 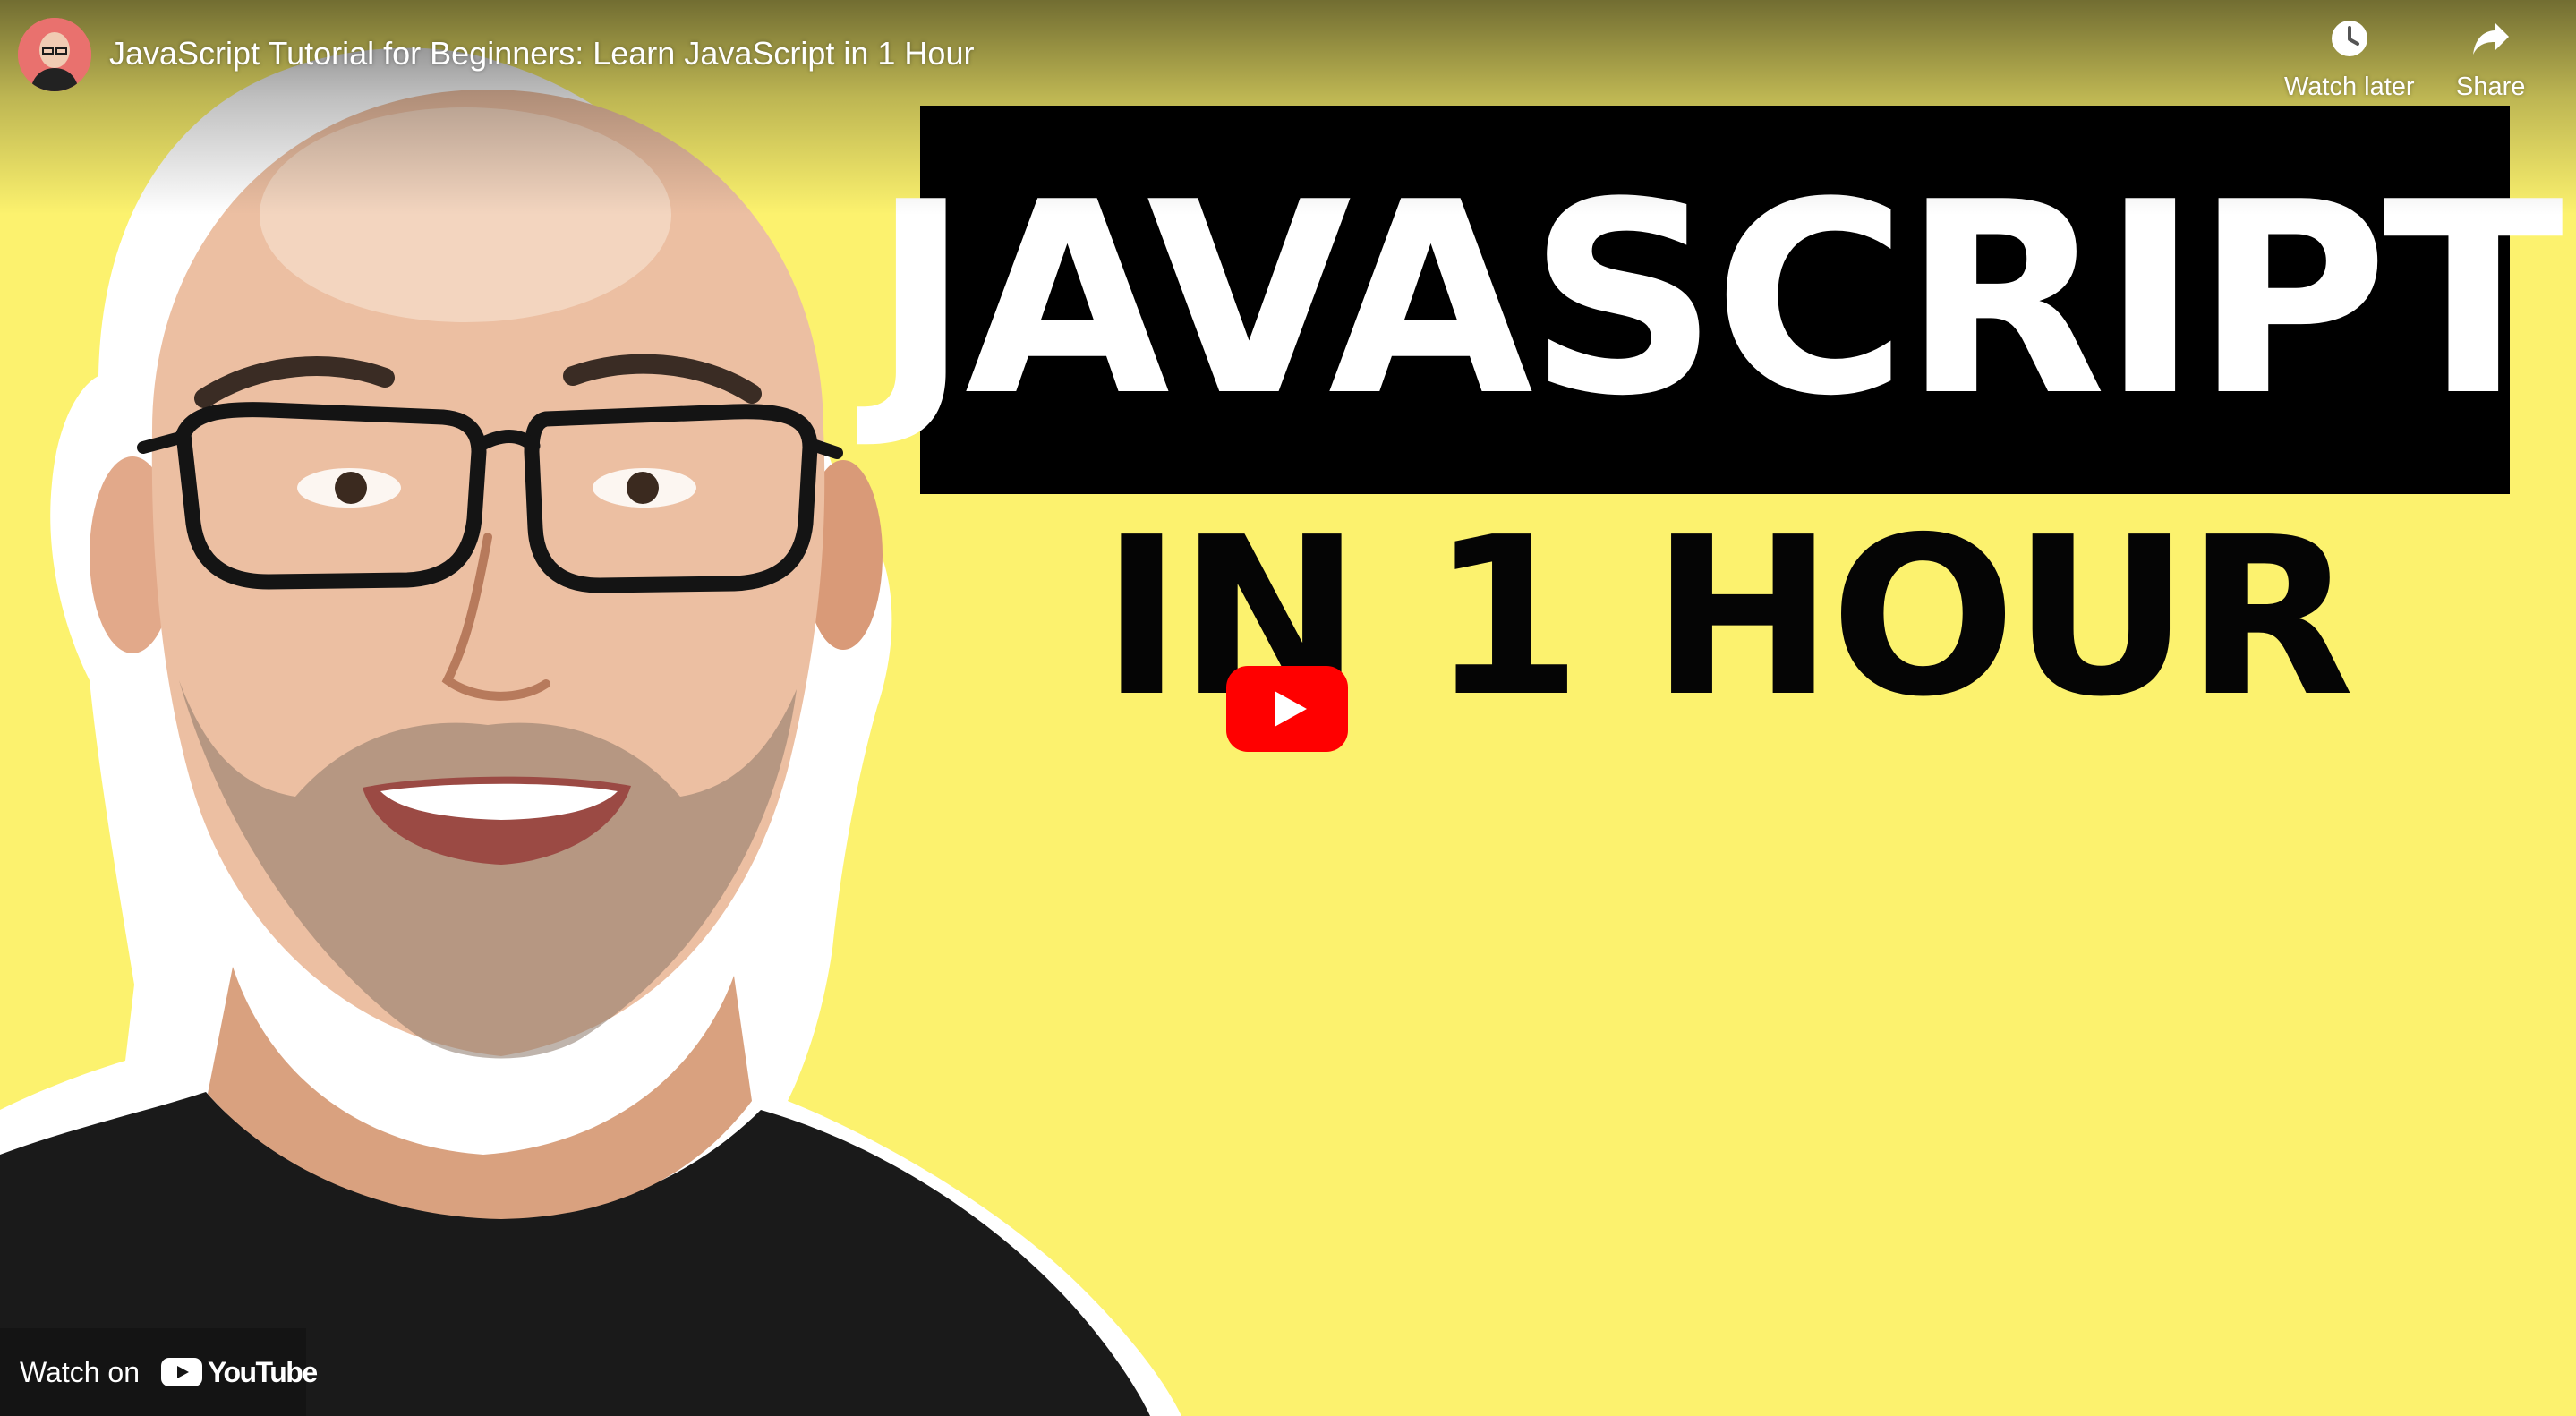 I want to click on thumbnail-headline: JAVASCRIPT, so click(x=1717, y=299).